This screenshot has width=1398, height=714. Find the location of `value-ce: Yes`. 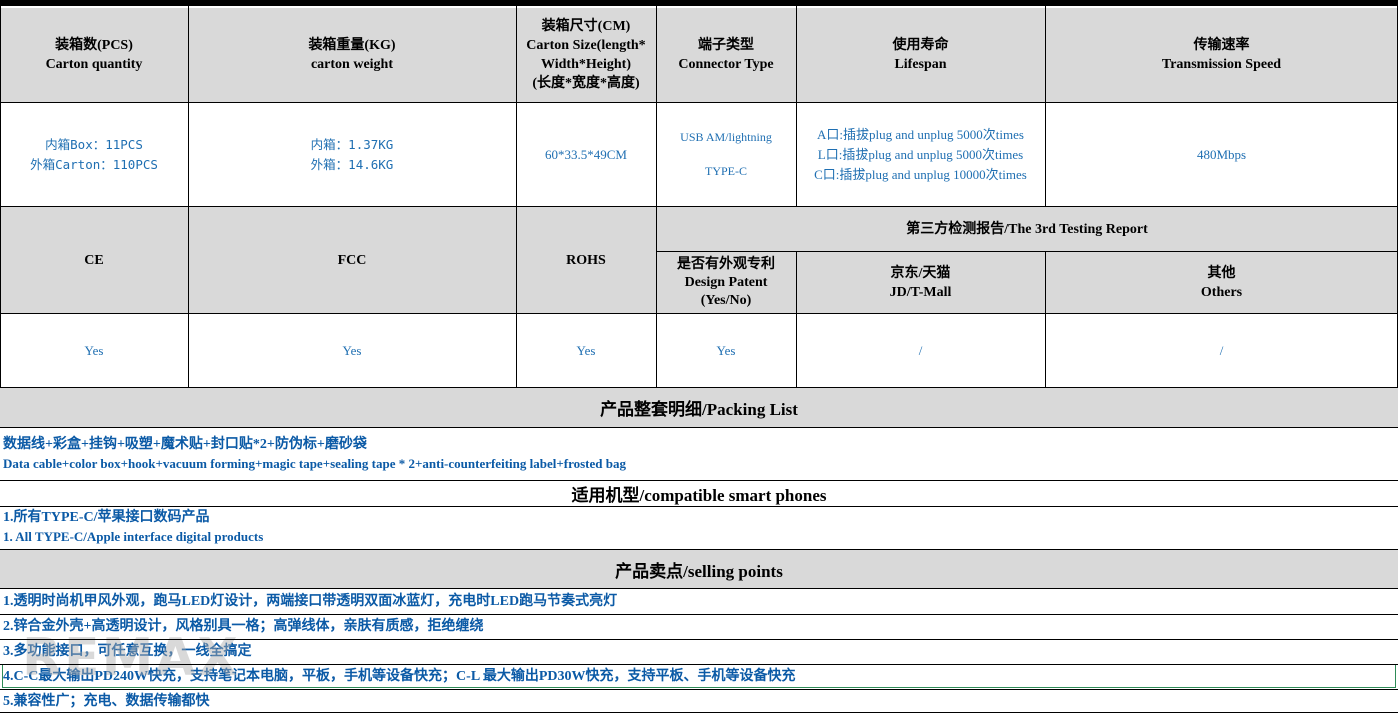

value-ce: Yes is located at coordinates (94, 350).